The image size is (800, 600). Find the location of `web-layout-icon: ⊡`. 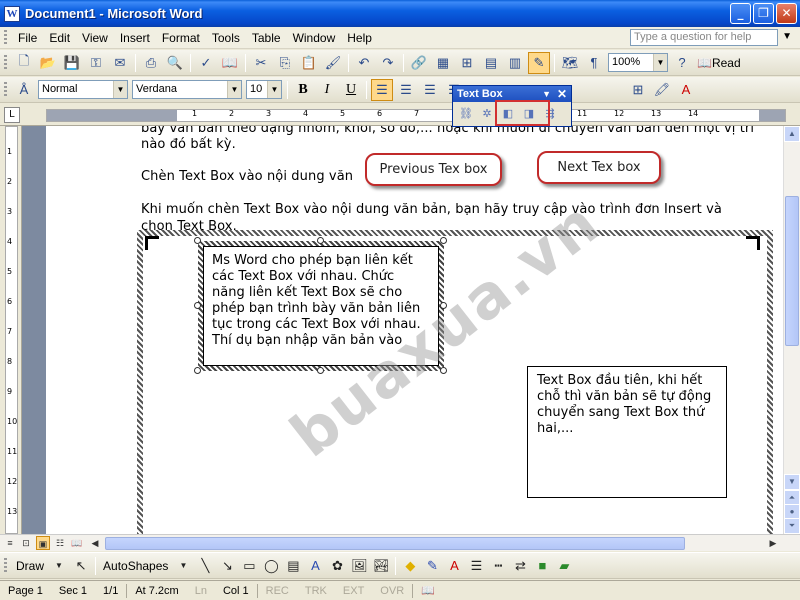

web-layout-icon: ⊡ is located at coordinates (26, 543).